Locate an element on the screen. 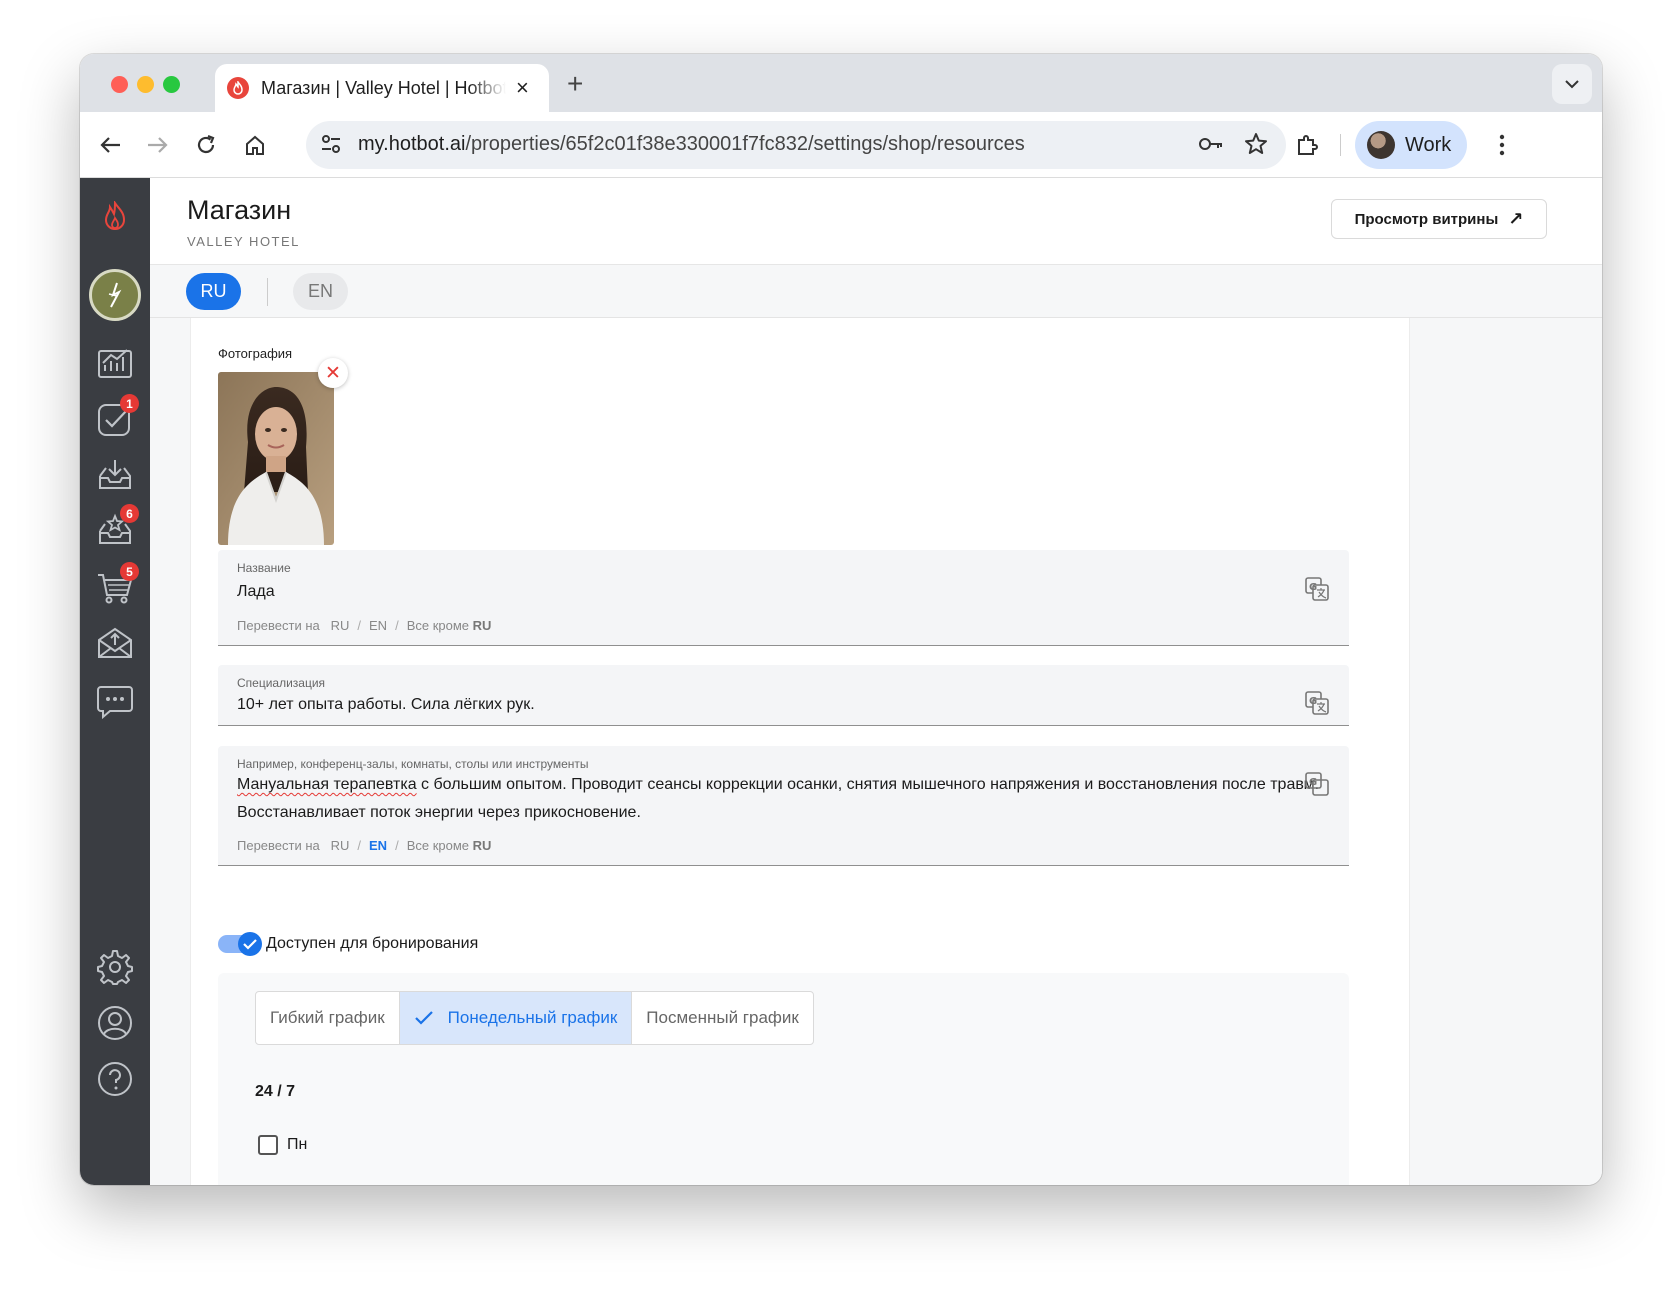 This screenshot has width=1680, height=1289. maximize-window-button is located at coordinates (171, 84).